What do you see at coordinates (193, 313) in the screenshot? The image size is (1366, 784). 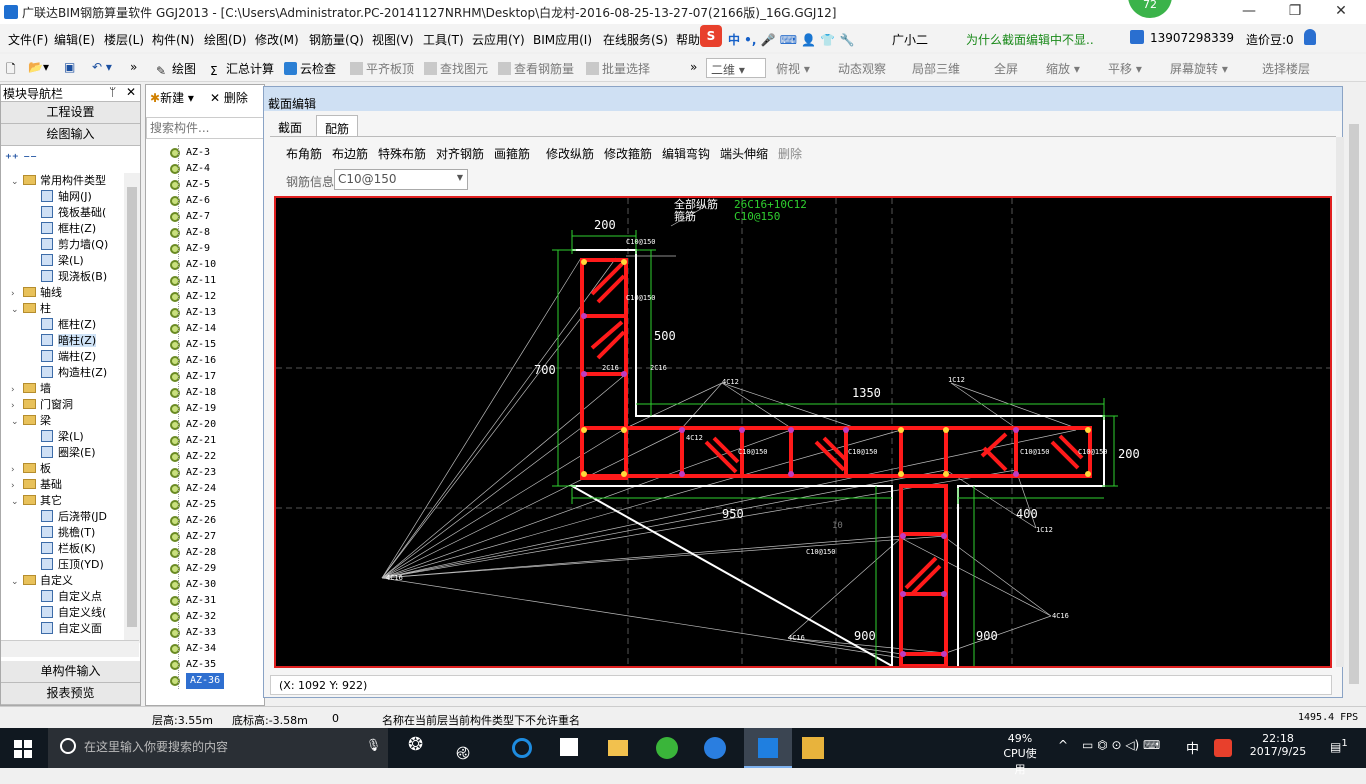 I see `component-list-item: AZ-13` at bounding box center [193, 313].